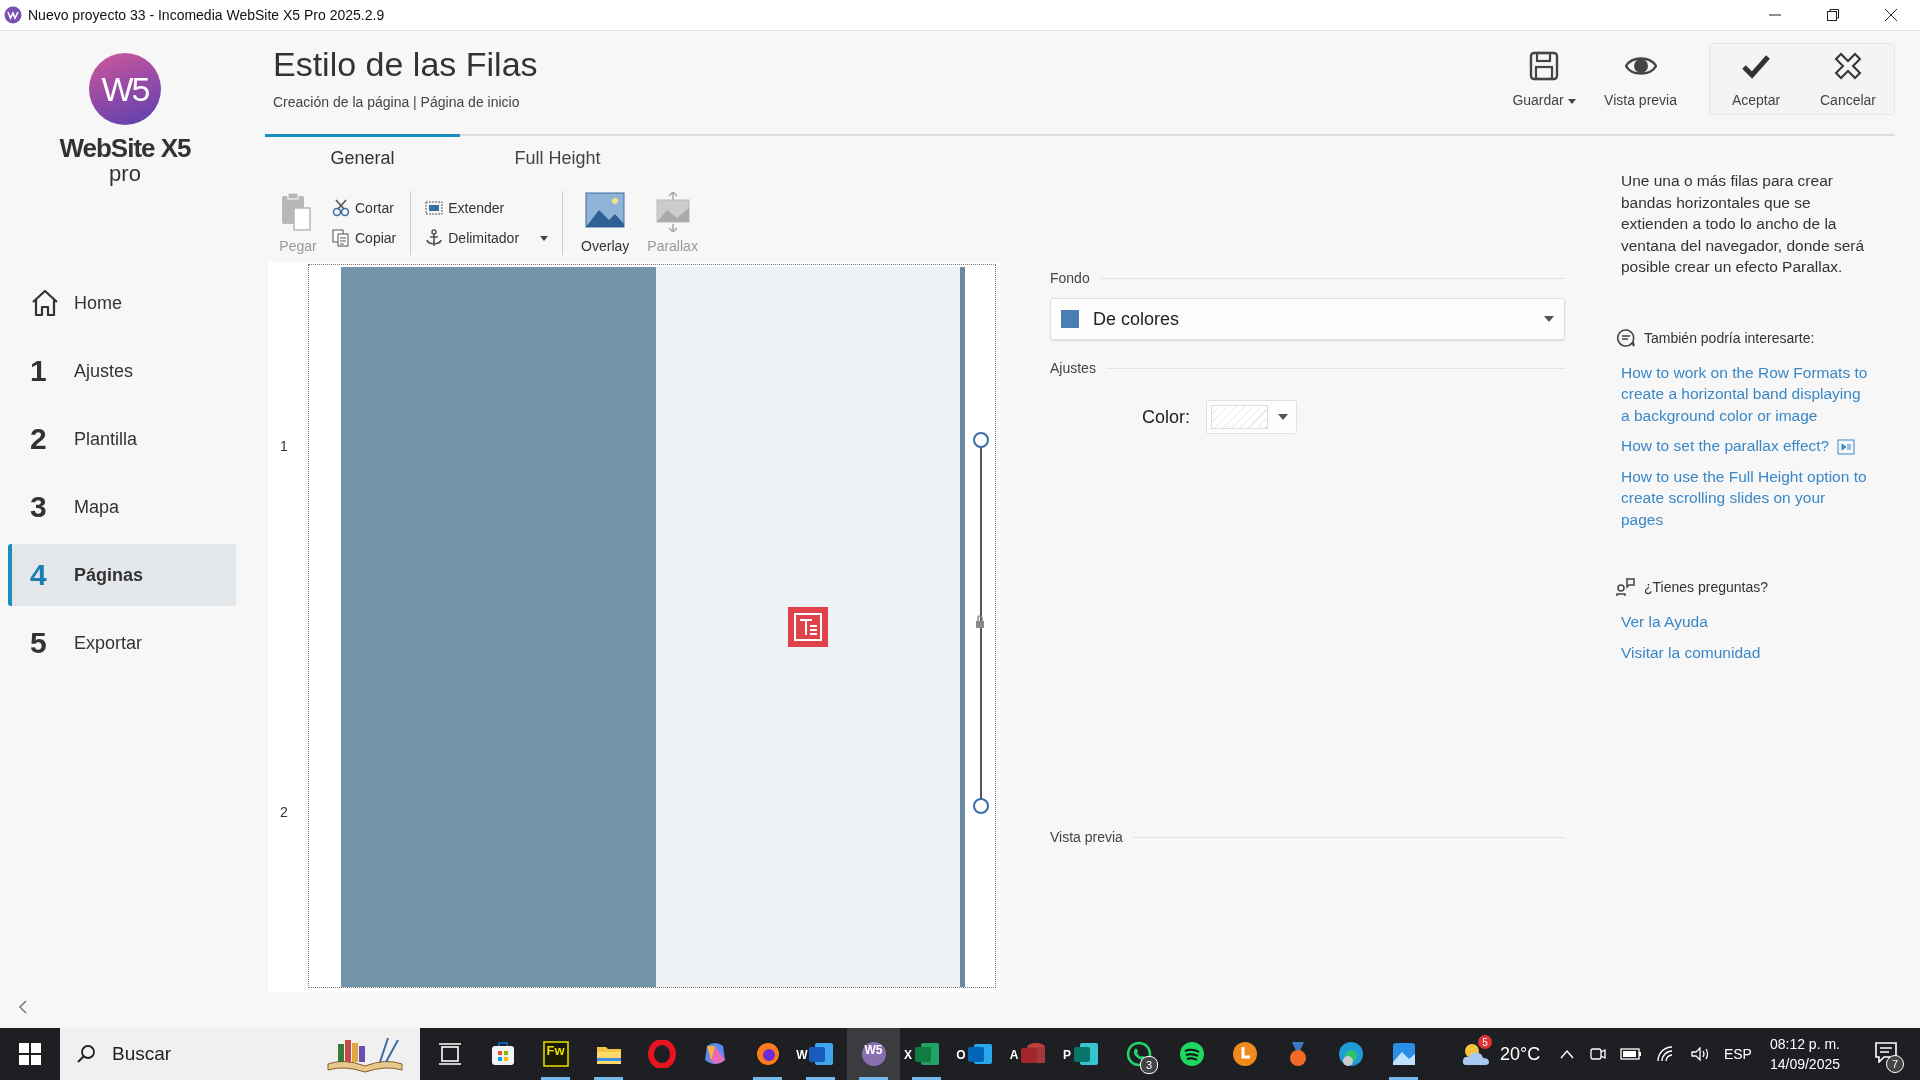  What do you see at coordinates (284, 446) in the screenshot?
I see `row-number: 1` at bounding box center [284, 446].